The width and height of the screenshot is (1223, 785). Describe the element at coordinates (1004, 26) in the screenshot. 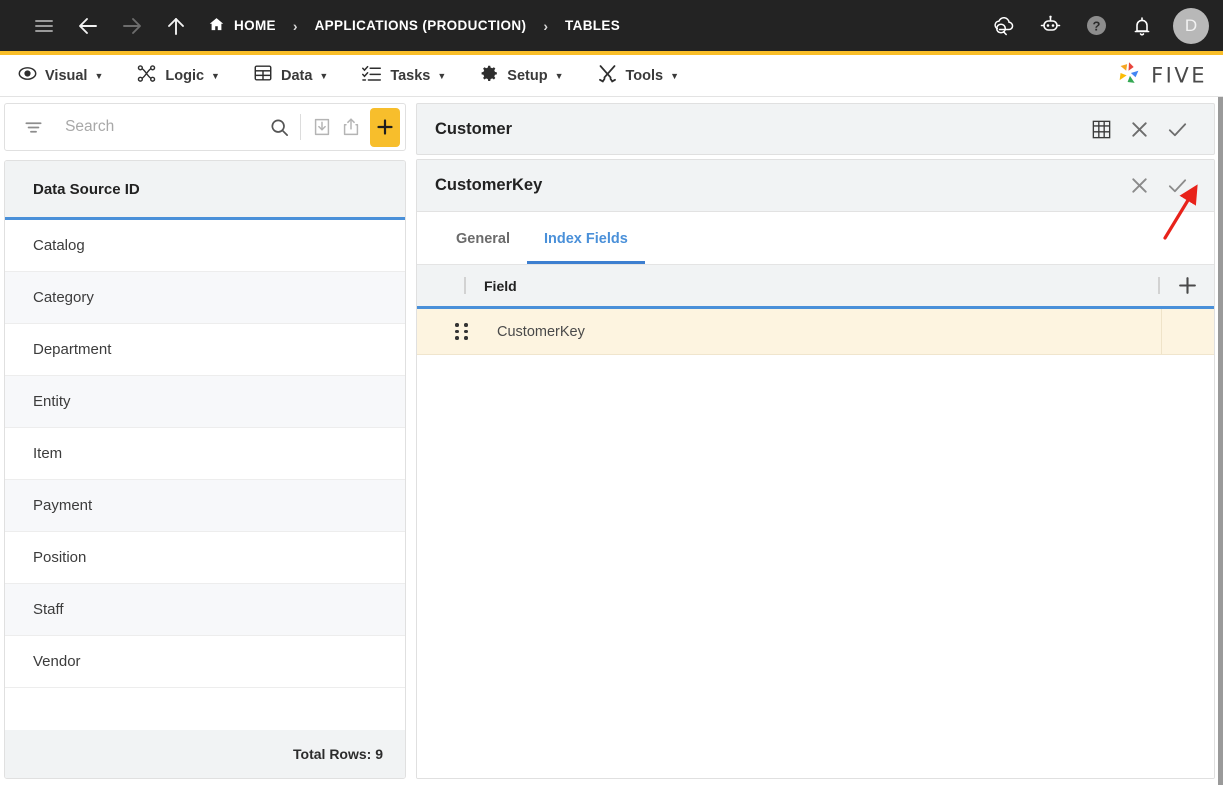

I see `cloud-check-icon` at that location.